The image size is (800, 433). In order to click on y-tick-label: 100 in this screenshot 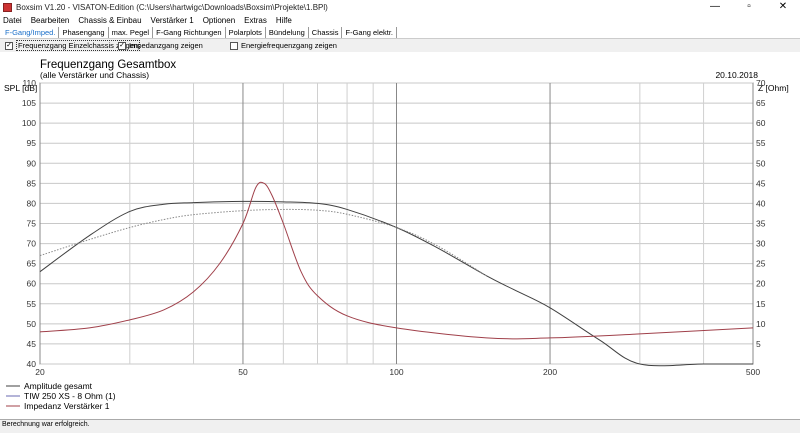, I will do `click(29, 123)`.